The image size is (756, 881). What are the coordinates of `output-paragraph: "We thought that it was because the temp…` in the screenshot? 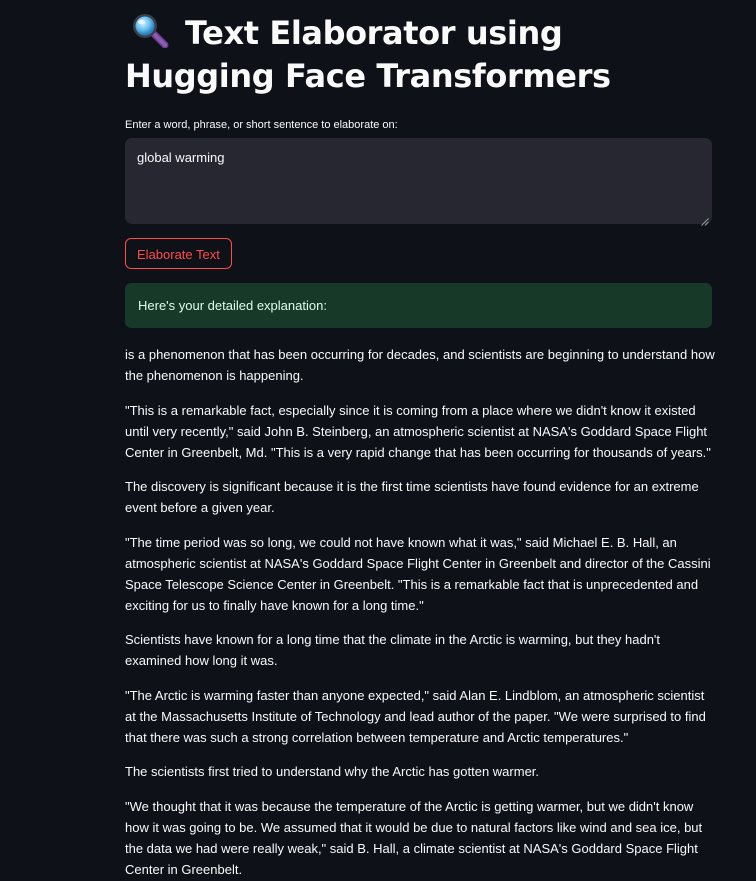 It's located at (414, 837).